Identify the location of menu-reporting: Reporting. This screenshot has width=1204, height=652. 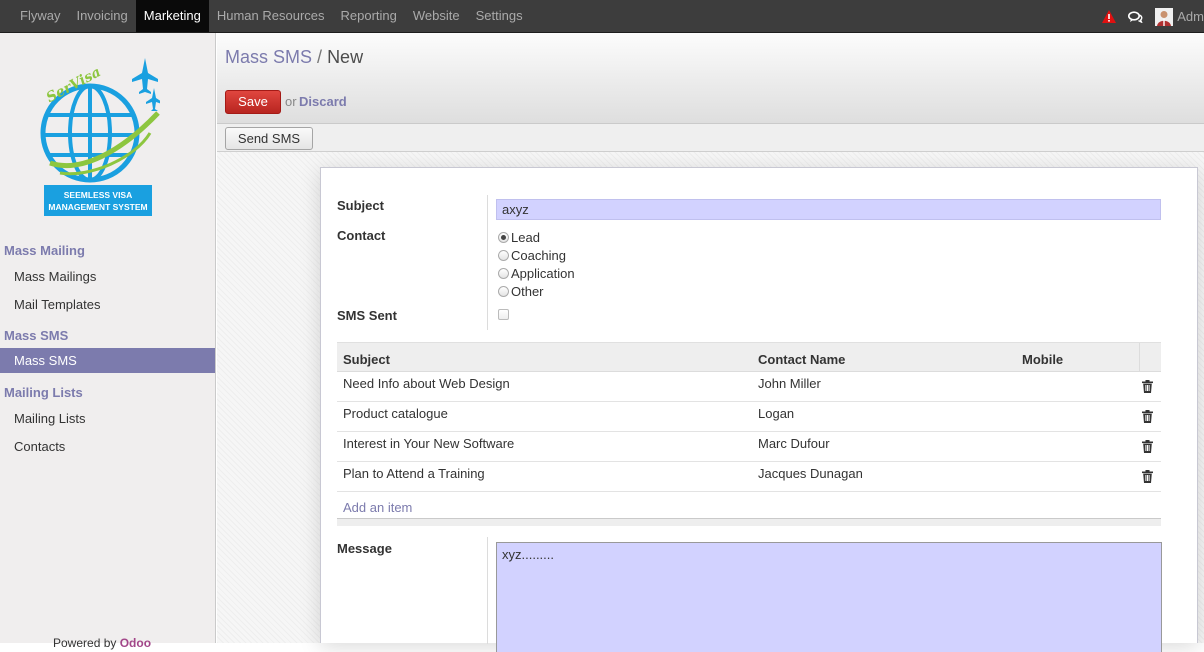
(369, 16).